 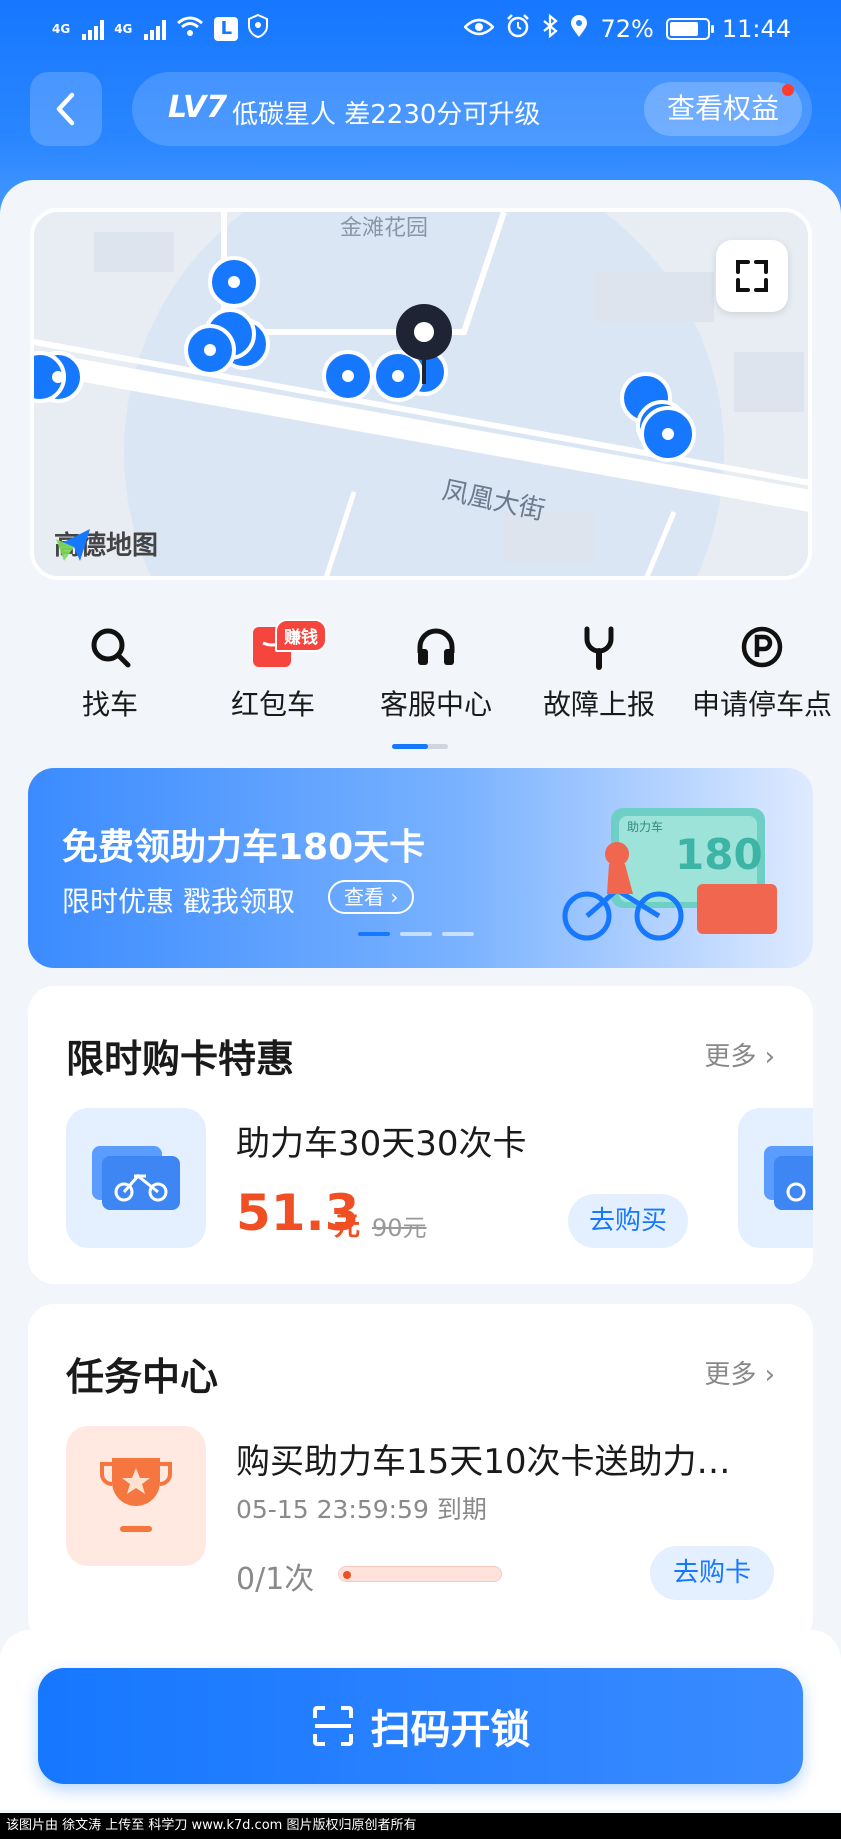 What do you see at coordinates (258, 28) in the screenshot?
I see `shield-icon` at bounding box center [258, 28].